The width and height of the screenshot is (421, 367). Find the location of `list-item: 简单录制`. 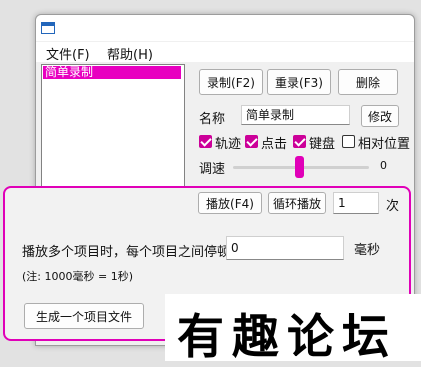

list-item: 简单录制 is located at coordinates (112, 72).